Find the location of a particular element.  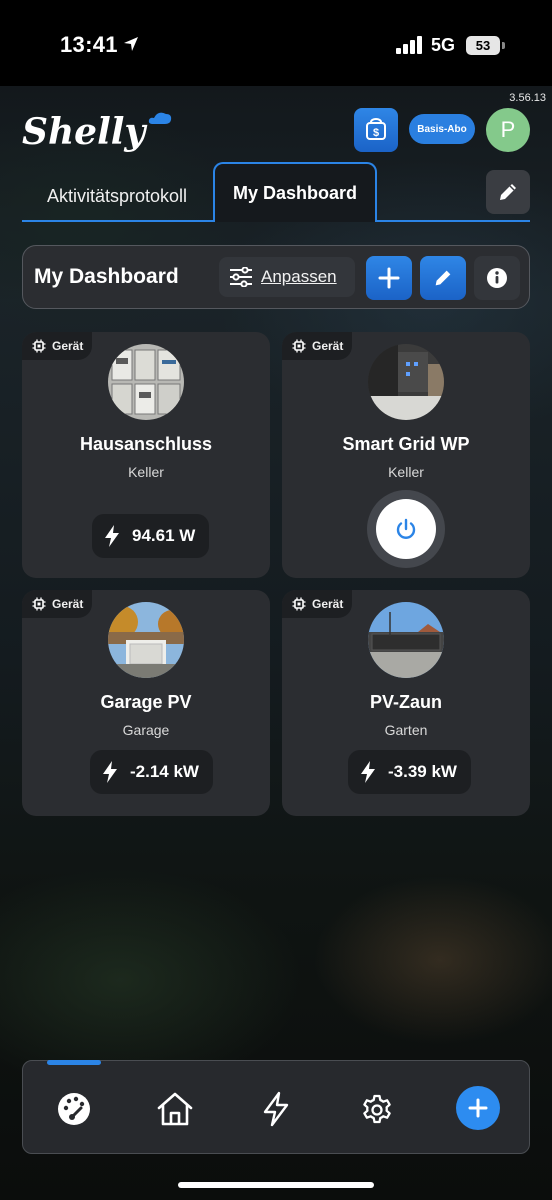

device-name: Hausanschluss is located at coordinates (146, 444).